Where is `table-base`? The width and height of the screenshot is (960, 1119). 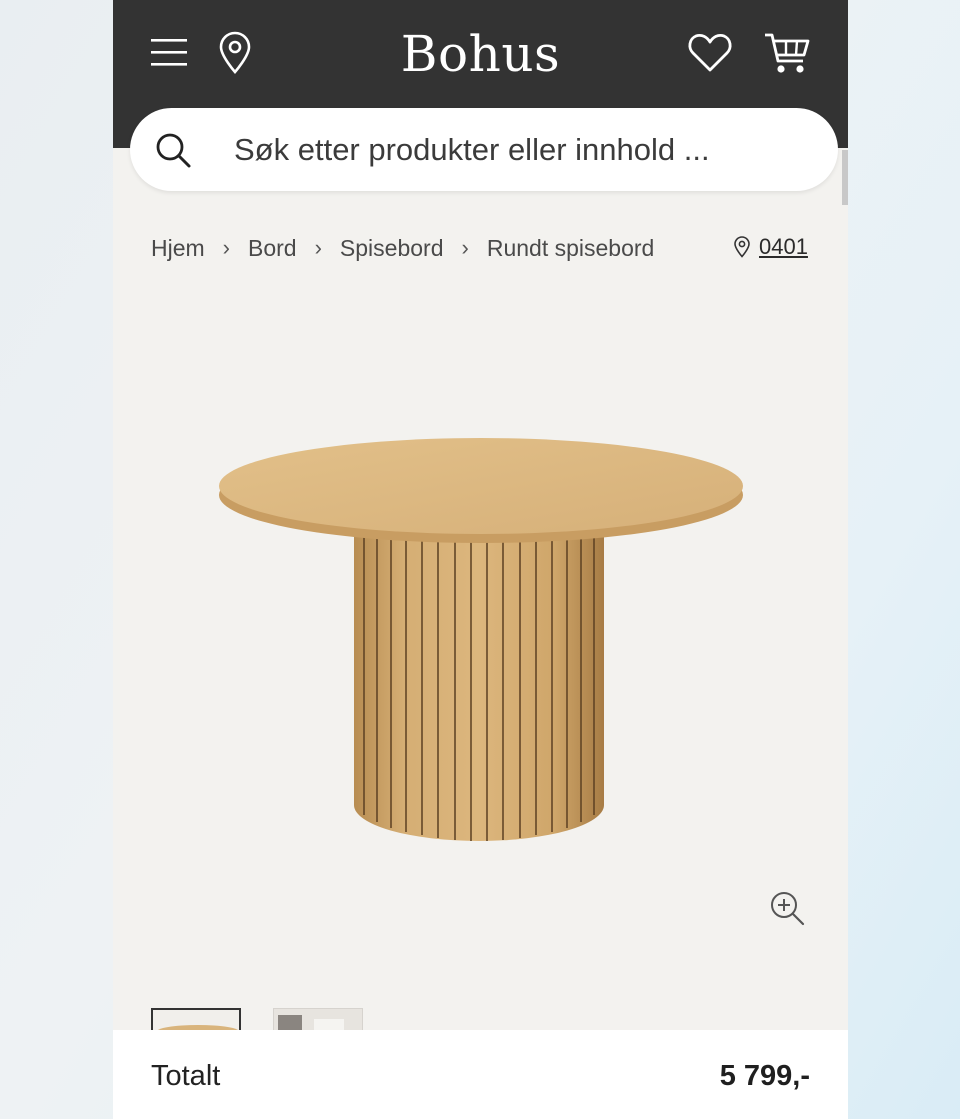 table-base is located at coordinates (479, 680).